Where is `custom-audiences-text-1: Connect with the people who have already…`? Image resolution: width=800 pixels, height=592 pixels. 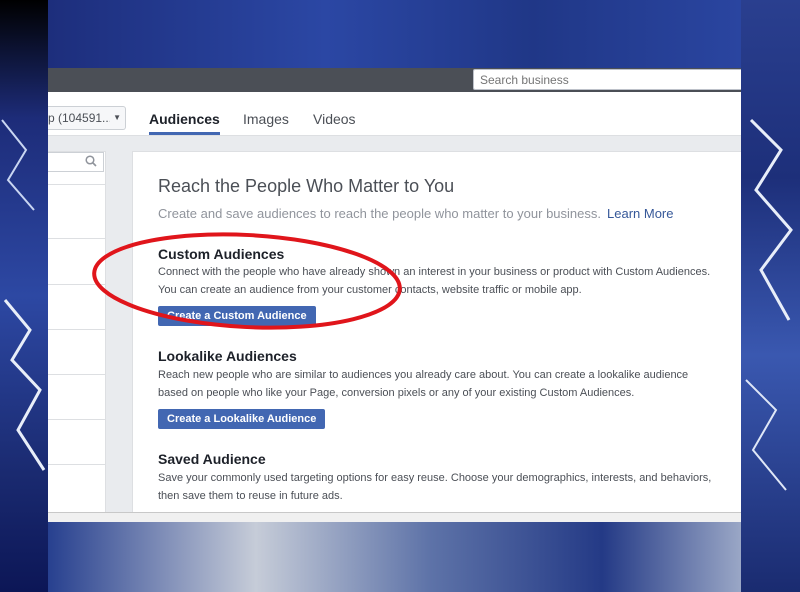 custom-audiences-text-1: Connect with the people who have already… is located at coordinates (434, 272).